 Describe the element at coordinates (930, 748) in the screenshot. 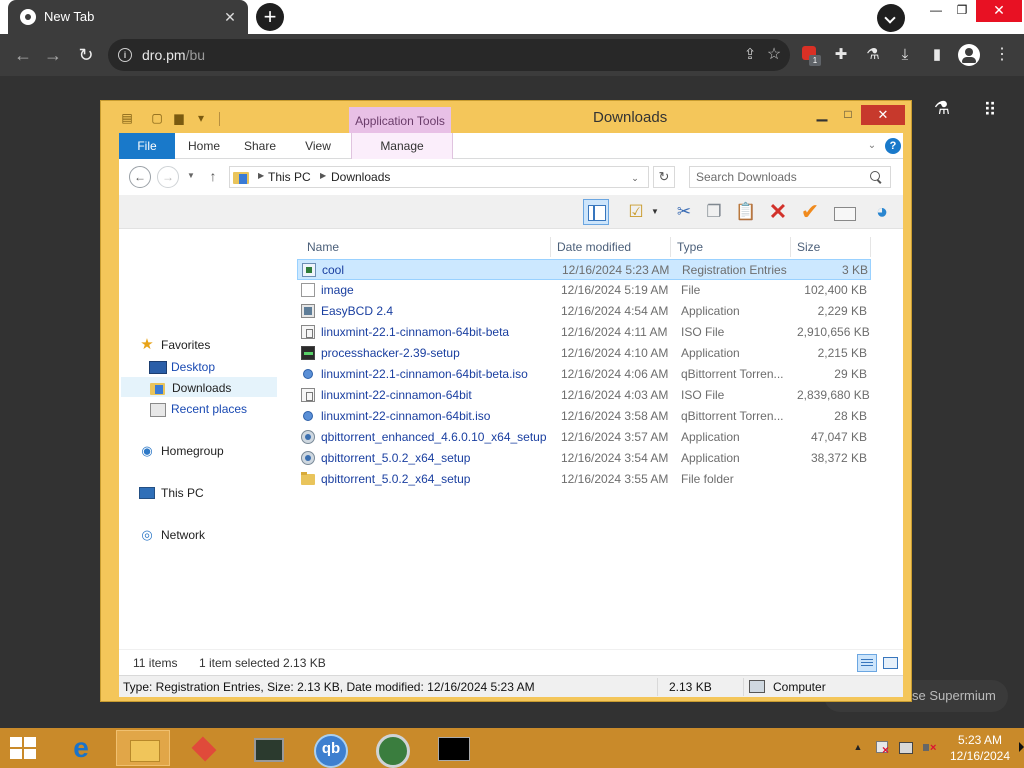

I see `volume-muted-icon` at that location.